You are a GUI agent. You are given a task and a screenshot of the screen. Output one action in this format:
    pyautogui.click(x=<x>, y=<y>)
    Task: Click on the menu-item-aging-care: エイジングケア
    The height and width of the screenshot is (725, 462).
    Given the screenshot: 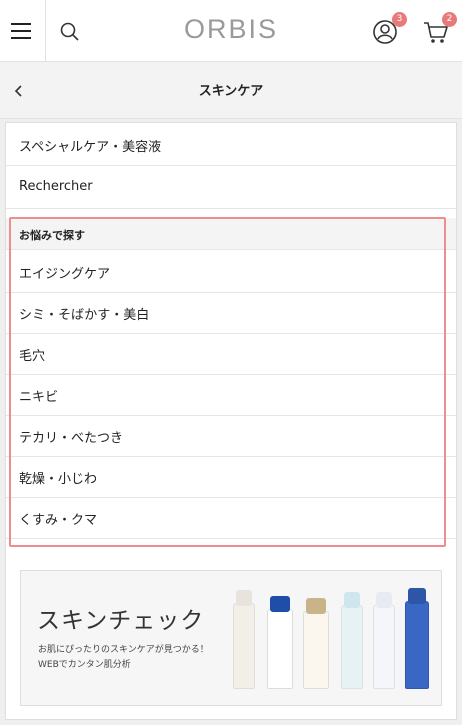 What is the action you would take?
    pyautogui.click(x=231, y=271)
    